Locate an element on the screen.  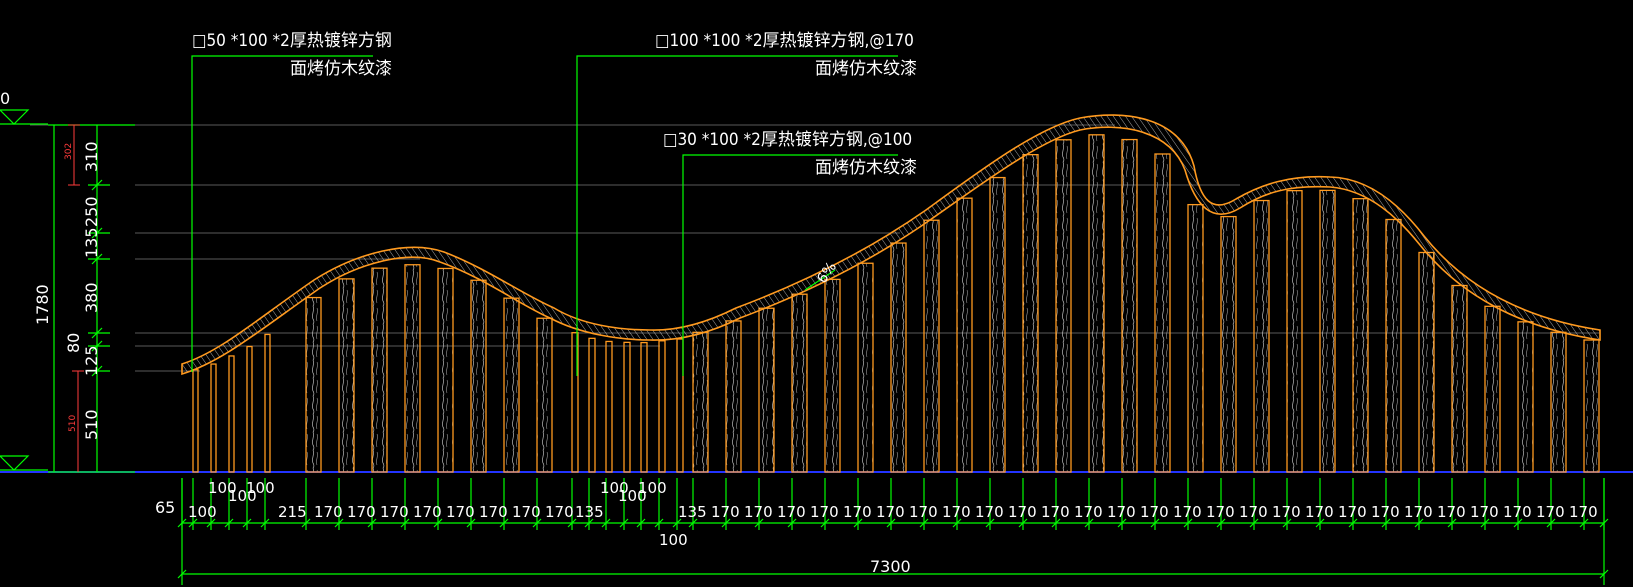
callout-2-line2: 面烤仿木纹漆 is located at coordinates (866, 69).